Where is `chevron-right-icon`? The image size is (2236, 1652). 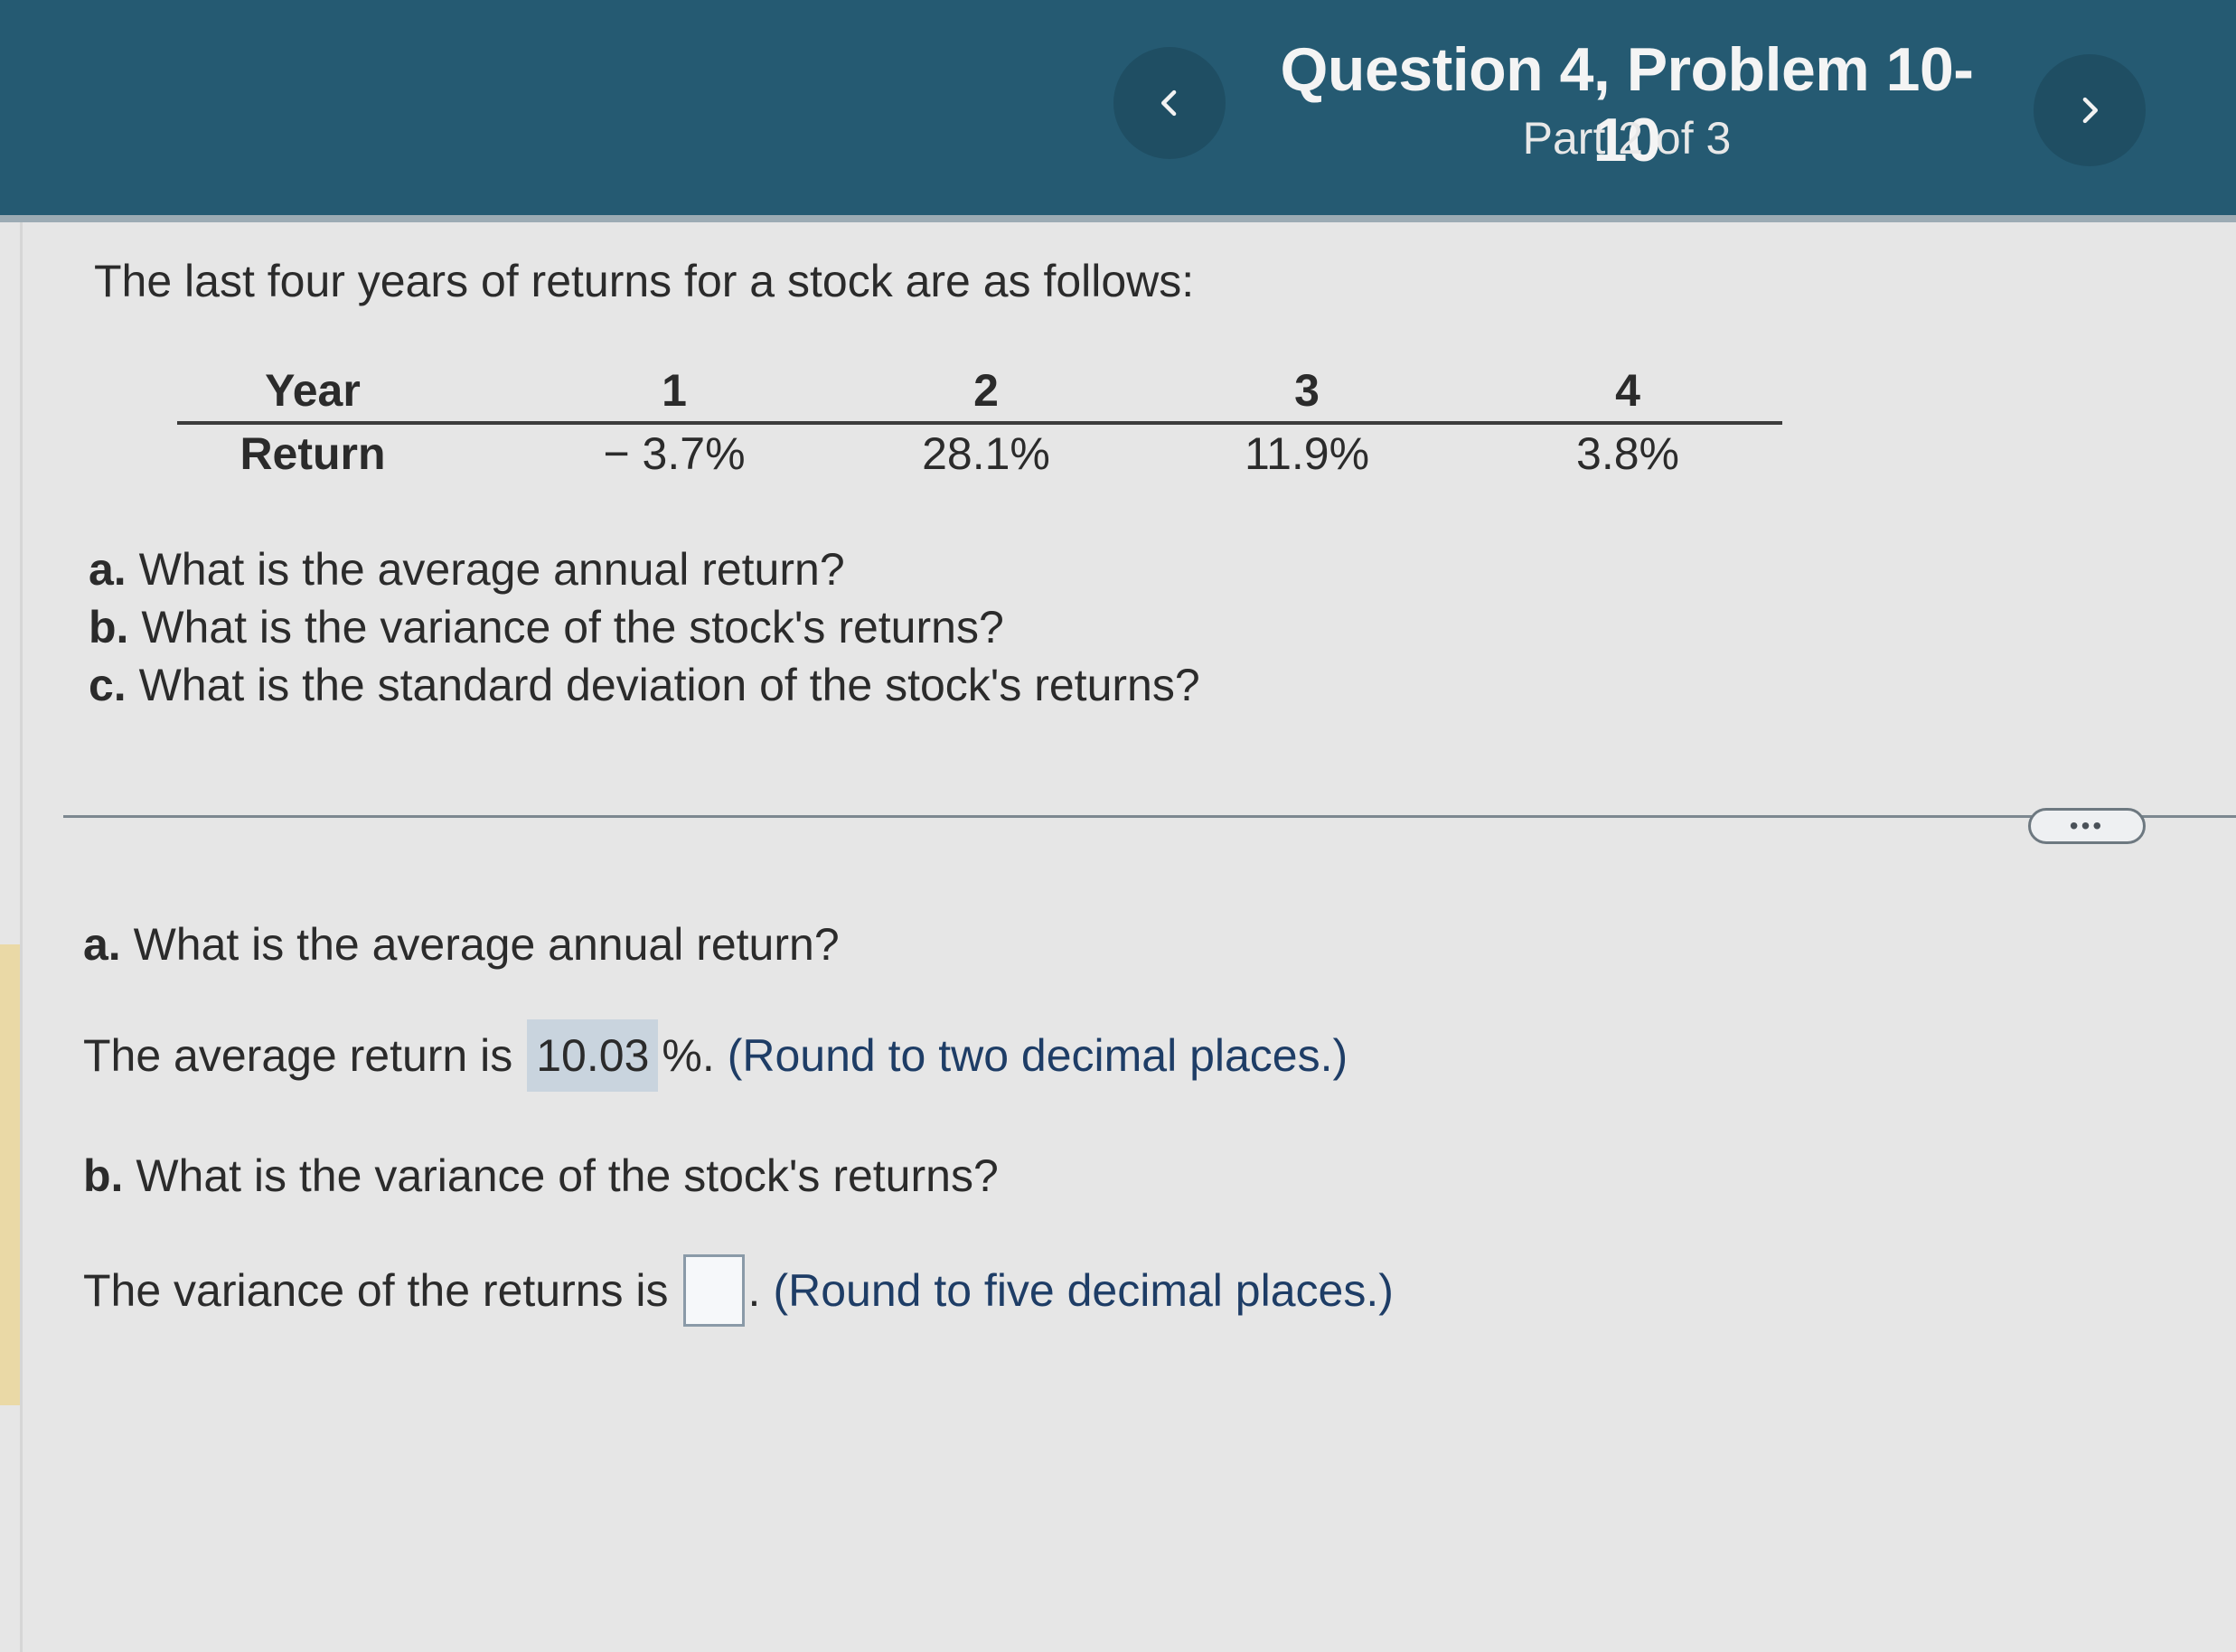
chevron-right-icon is located at coordinates (2090, 111).